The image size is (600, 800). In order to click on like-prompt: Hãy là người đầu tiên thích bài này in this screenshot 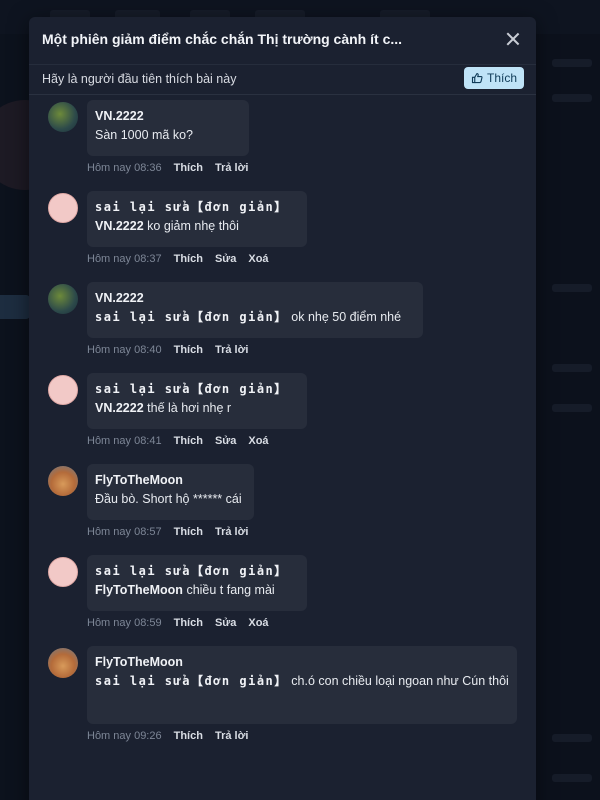, I will do `click(139, 79)`.